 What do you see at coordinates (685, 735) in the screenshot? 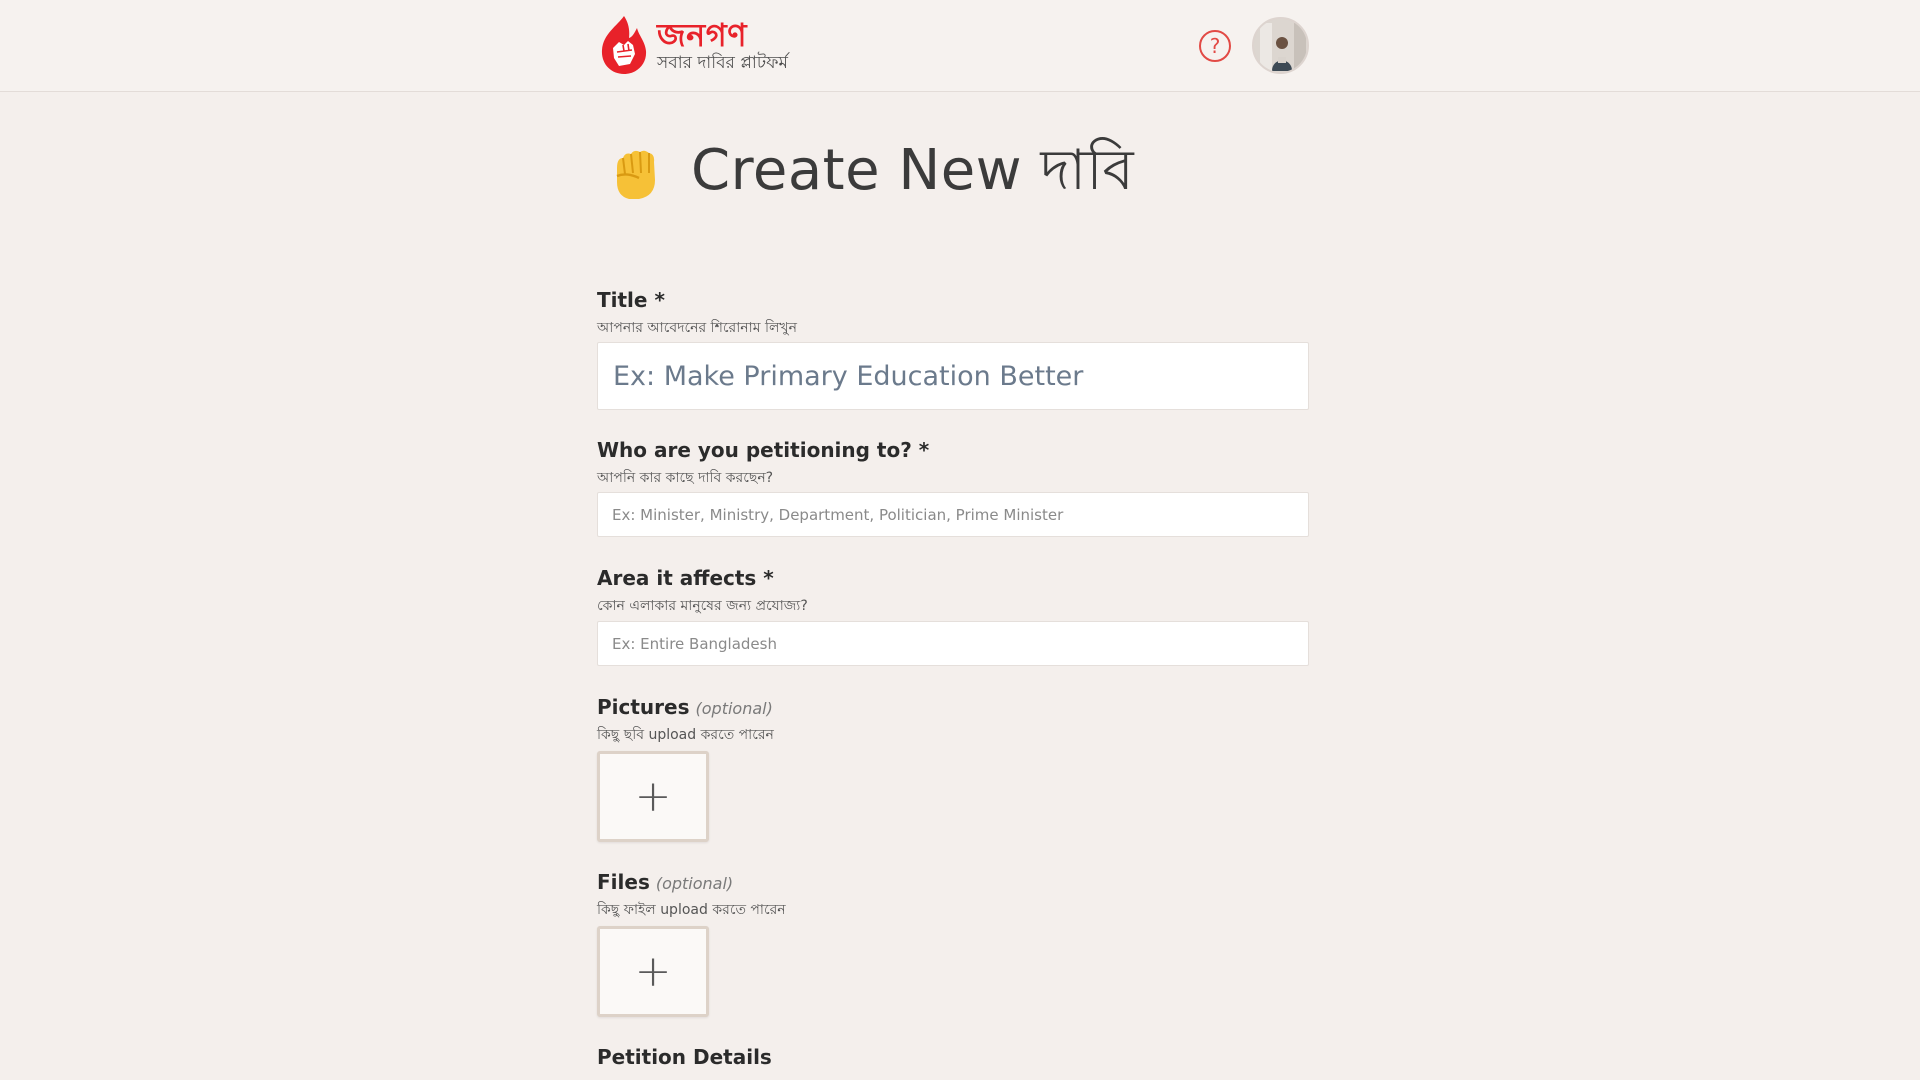
I see `pictures-hint: কিছু ছবি upload করতে পারেন` at bounding box center [685, 735].